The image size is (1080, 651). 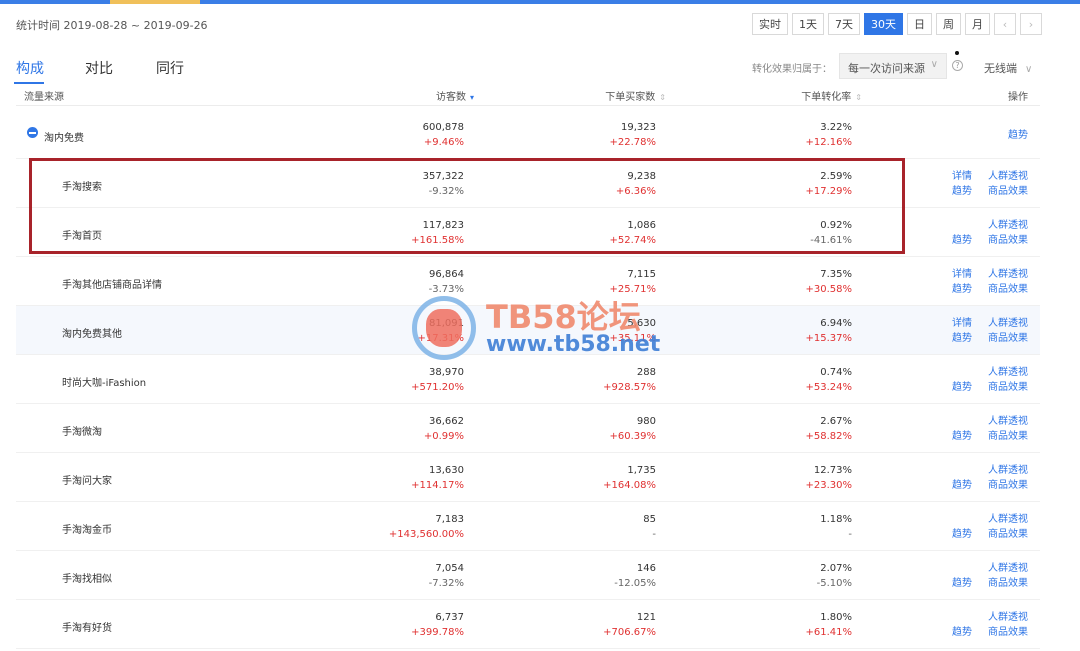 What do you see at coordinates (632, 429) in the screenshot?
I see `buyers-cell: 980 +60.39%` at bounding box center [632, 429].